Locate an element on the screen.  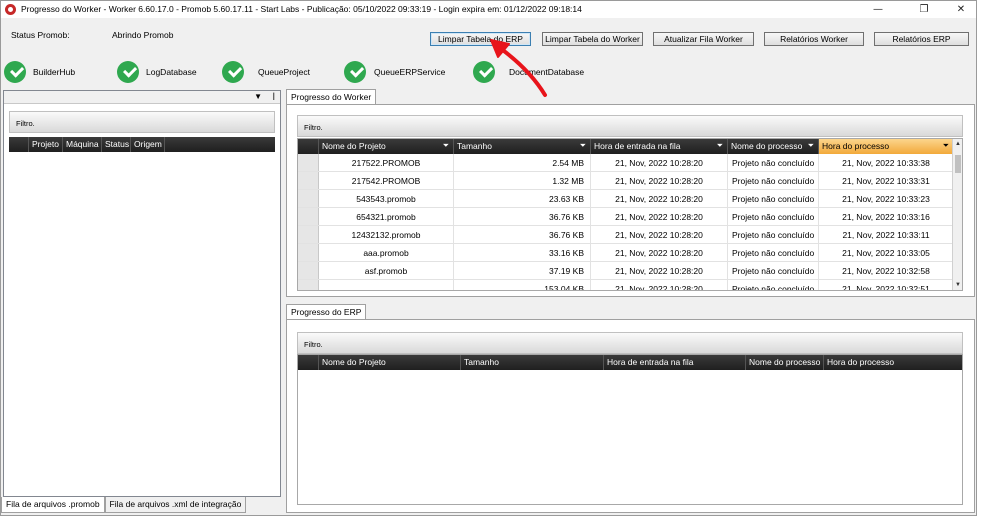
tab-xml-queue: Fila de arquivos .xml de integração is located at coordinates (175, 505).